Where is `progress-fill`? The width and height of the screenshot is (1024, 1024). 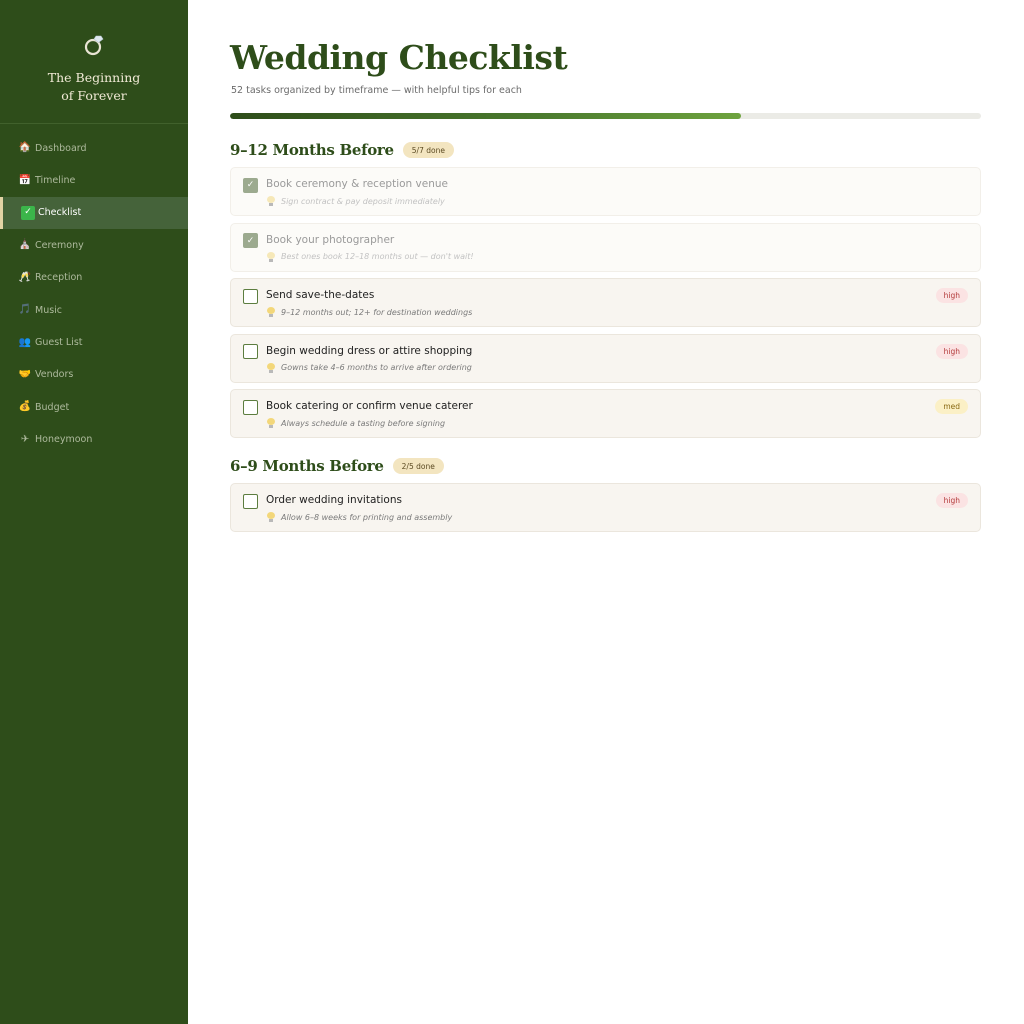
progress-fill is located at coordinates (485, 116).